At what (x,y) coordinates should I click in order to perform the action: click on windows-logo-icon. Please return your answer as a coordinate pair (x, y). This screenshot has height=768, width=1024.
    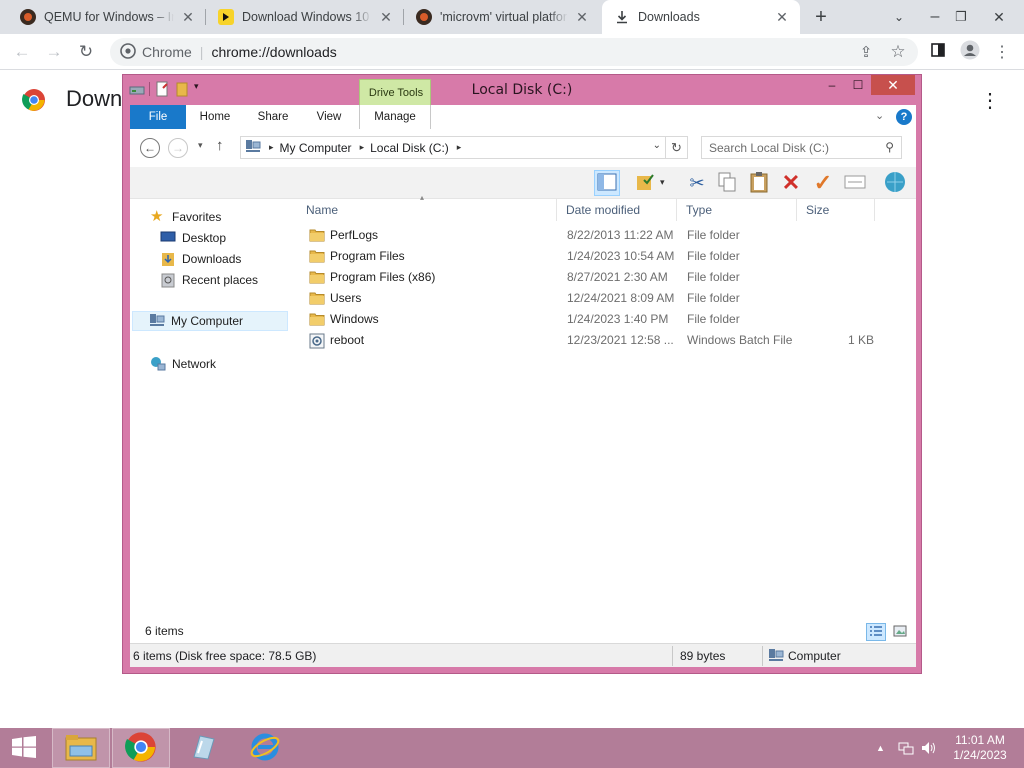
    Looking at the image, I should click on (24, 748).